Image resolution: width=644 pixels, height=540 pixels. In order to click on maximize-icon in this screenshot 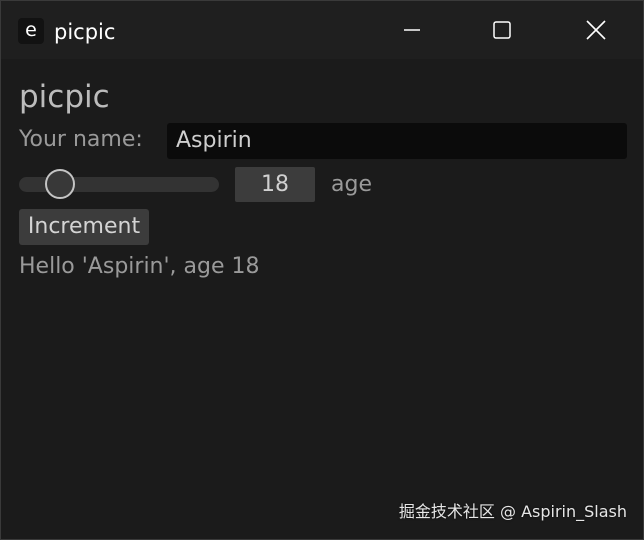, I will do `click(502, 30)`.